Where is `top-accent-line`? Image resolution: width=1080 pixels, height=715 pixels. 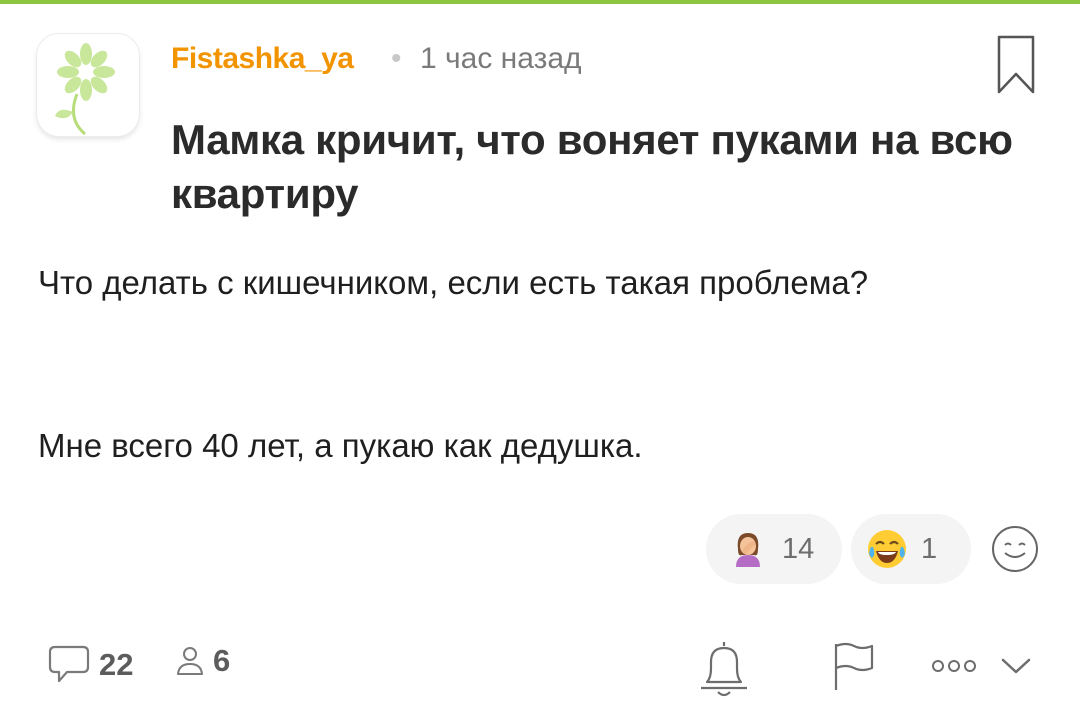 top-accent-line is located at coordinates (540, 2).